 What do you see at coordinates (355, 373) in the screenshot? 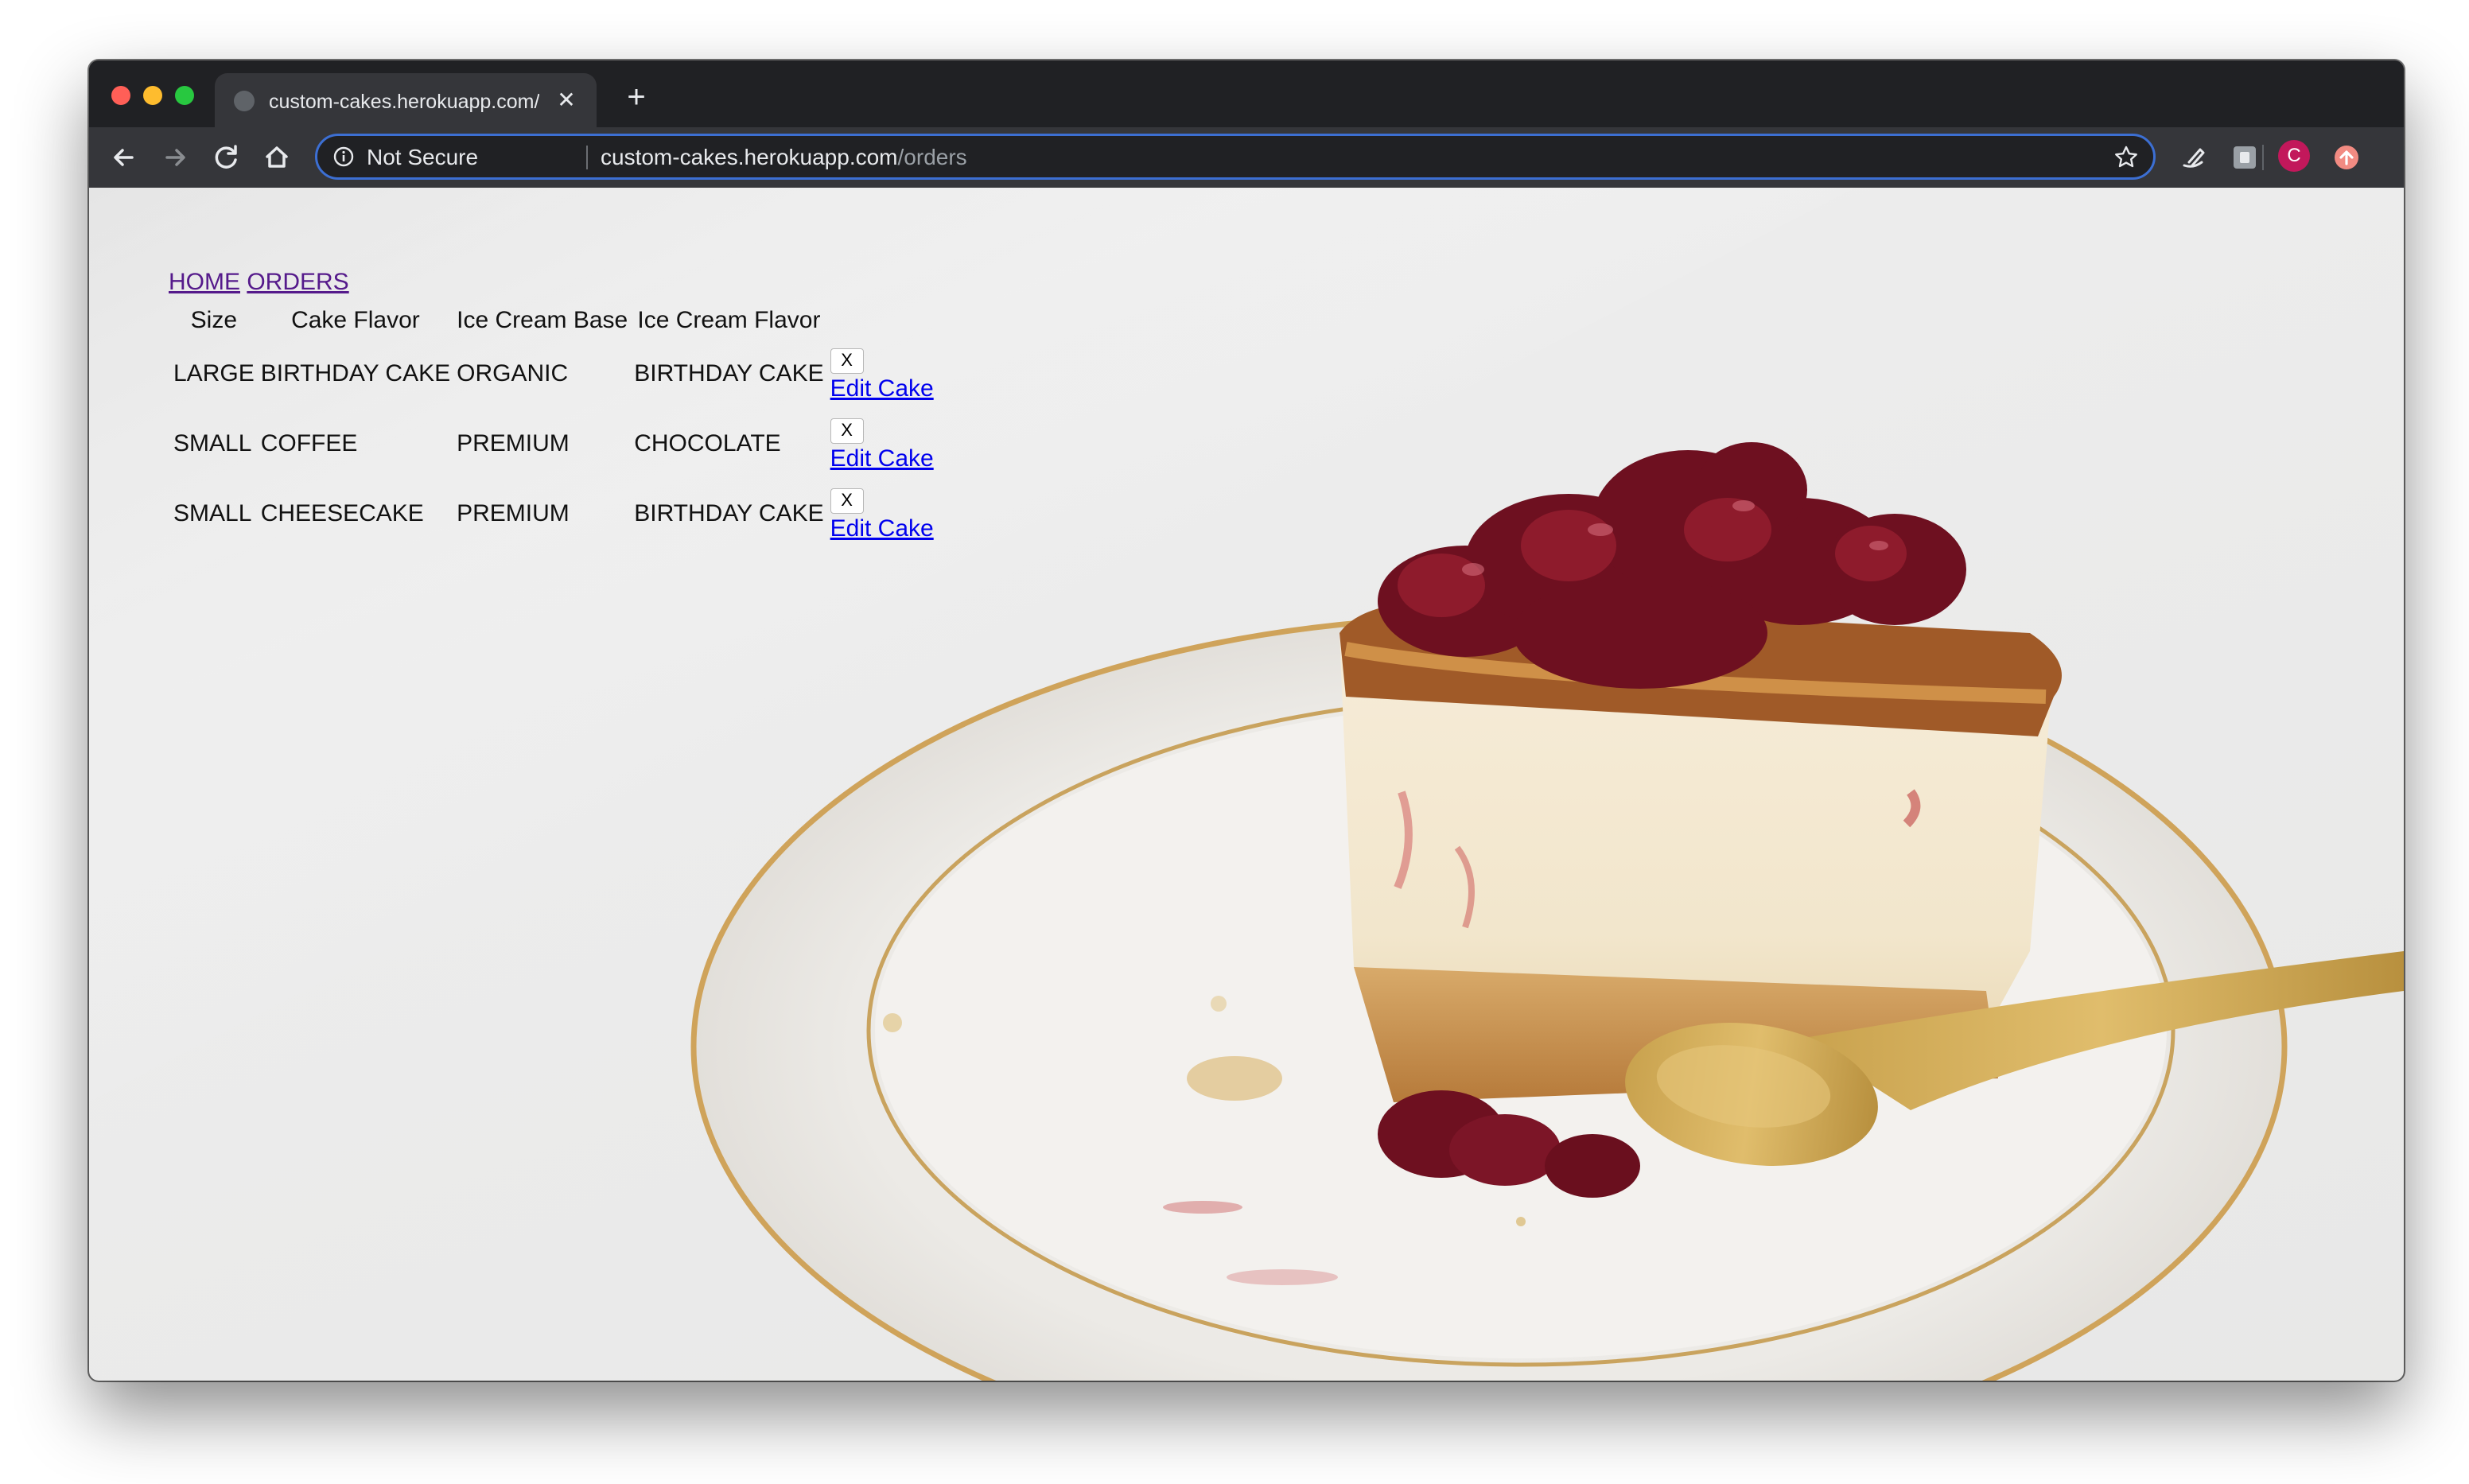
I see `cell-cake-flavor: BIRTHDAY CAKE` at bounding box center [355, 373].